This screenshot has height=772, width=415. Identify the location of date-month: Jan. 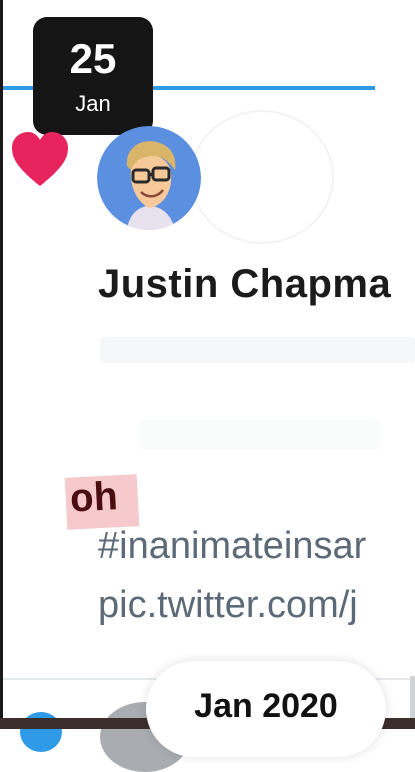
(93, 103).